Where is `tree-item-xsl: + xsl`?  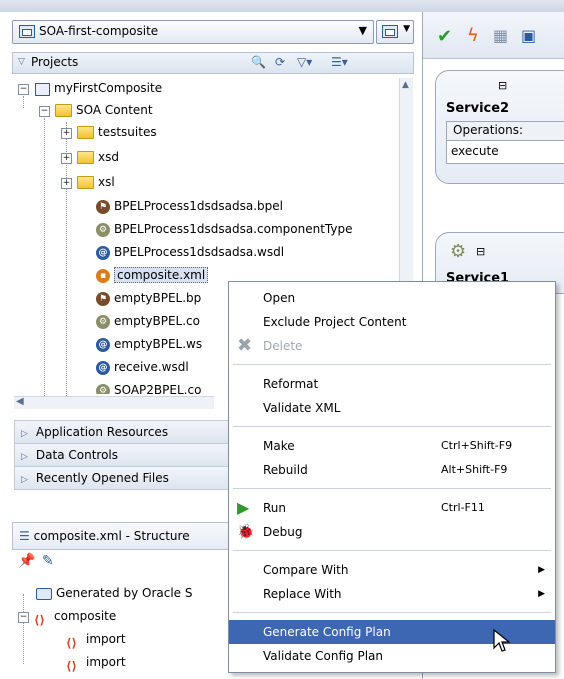
tree-item-xsl: + xsl is located at coordinates (88, 182).